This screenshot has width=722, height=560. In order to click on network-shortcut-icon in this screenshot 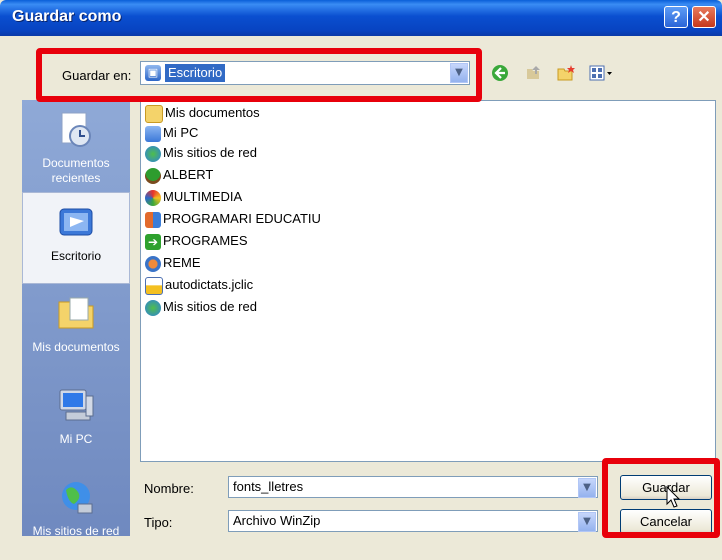, I will do `click(153, 307)`.